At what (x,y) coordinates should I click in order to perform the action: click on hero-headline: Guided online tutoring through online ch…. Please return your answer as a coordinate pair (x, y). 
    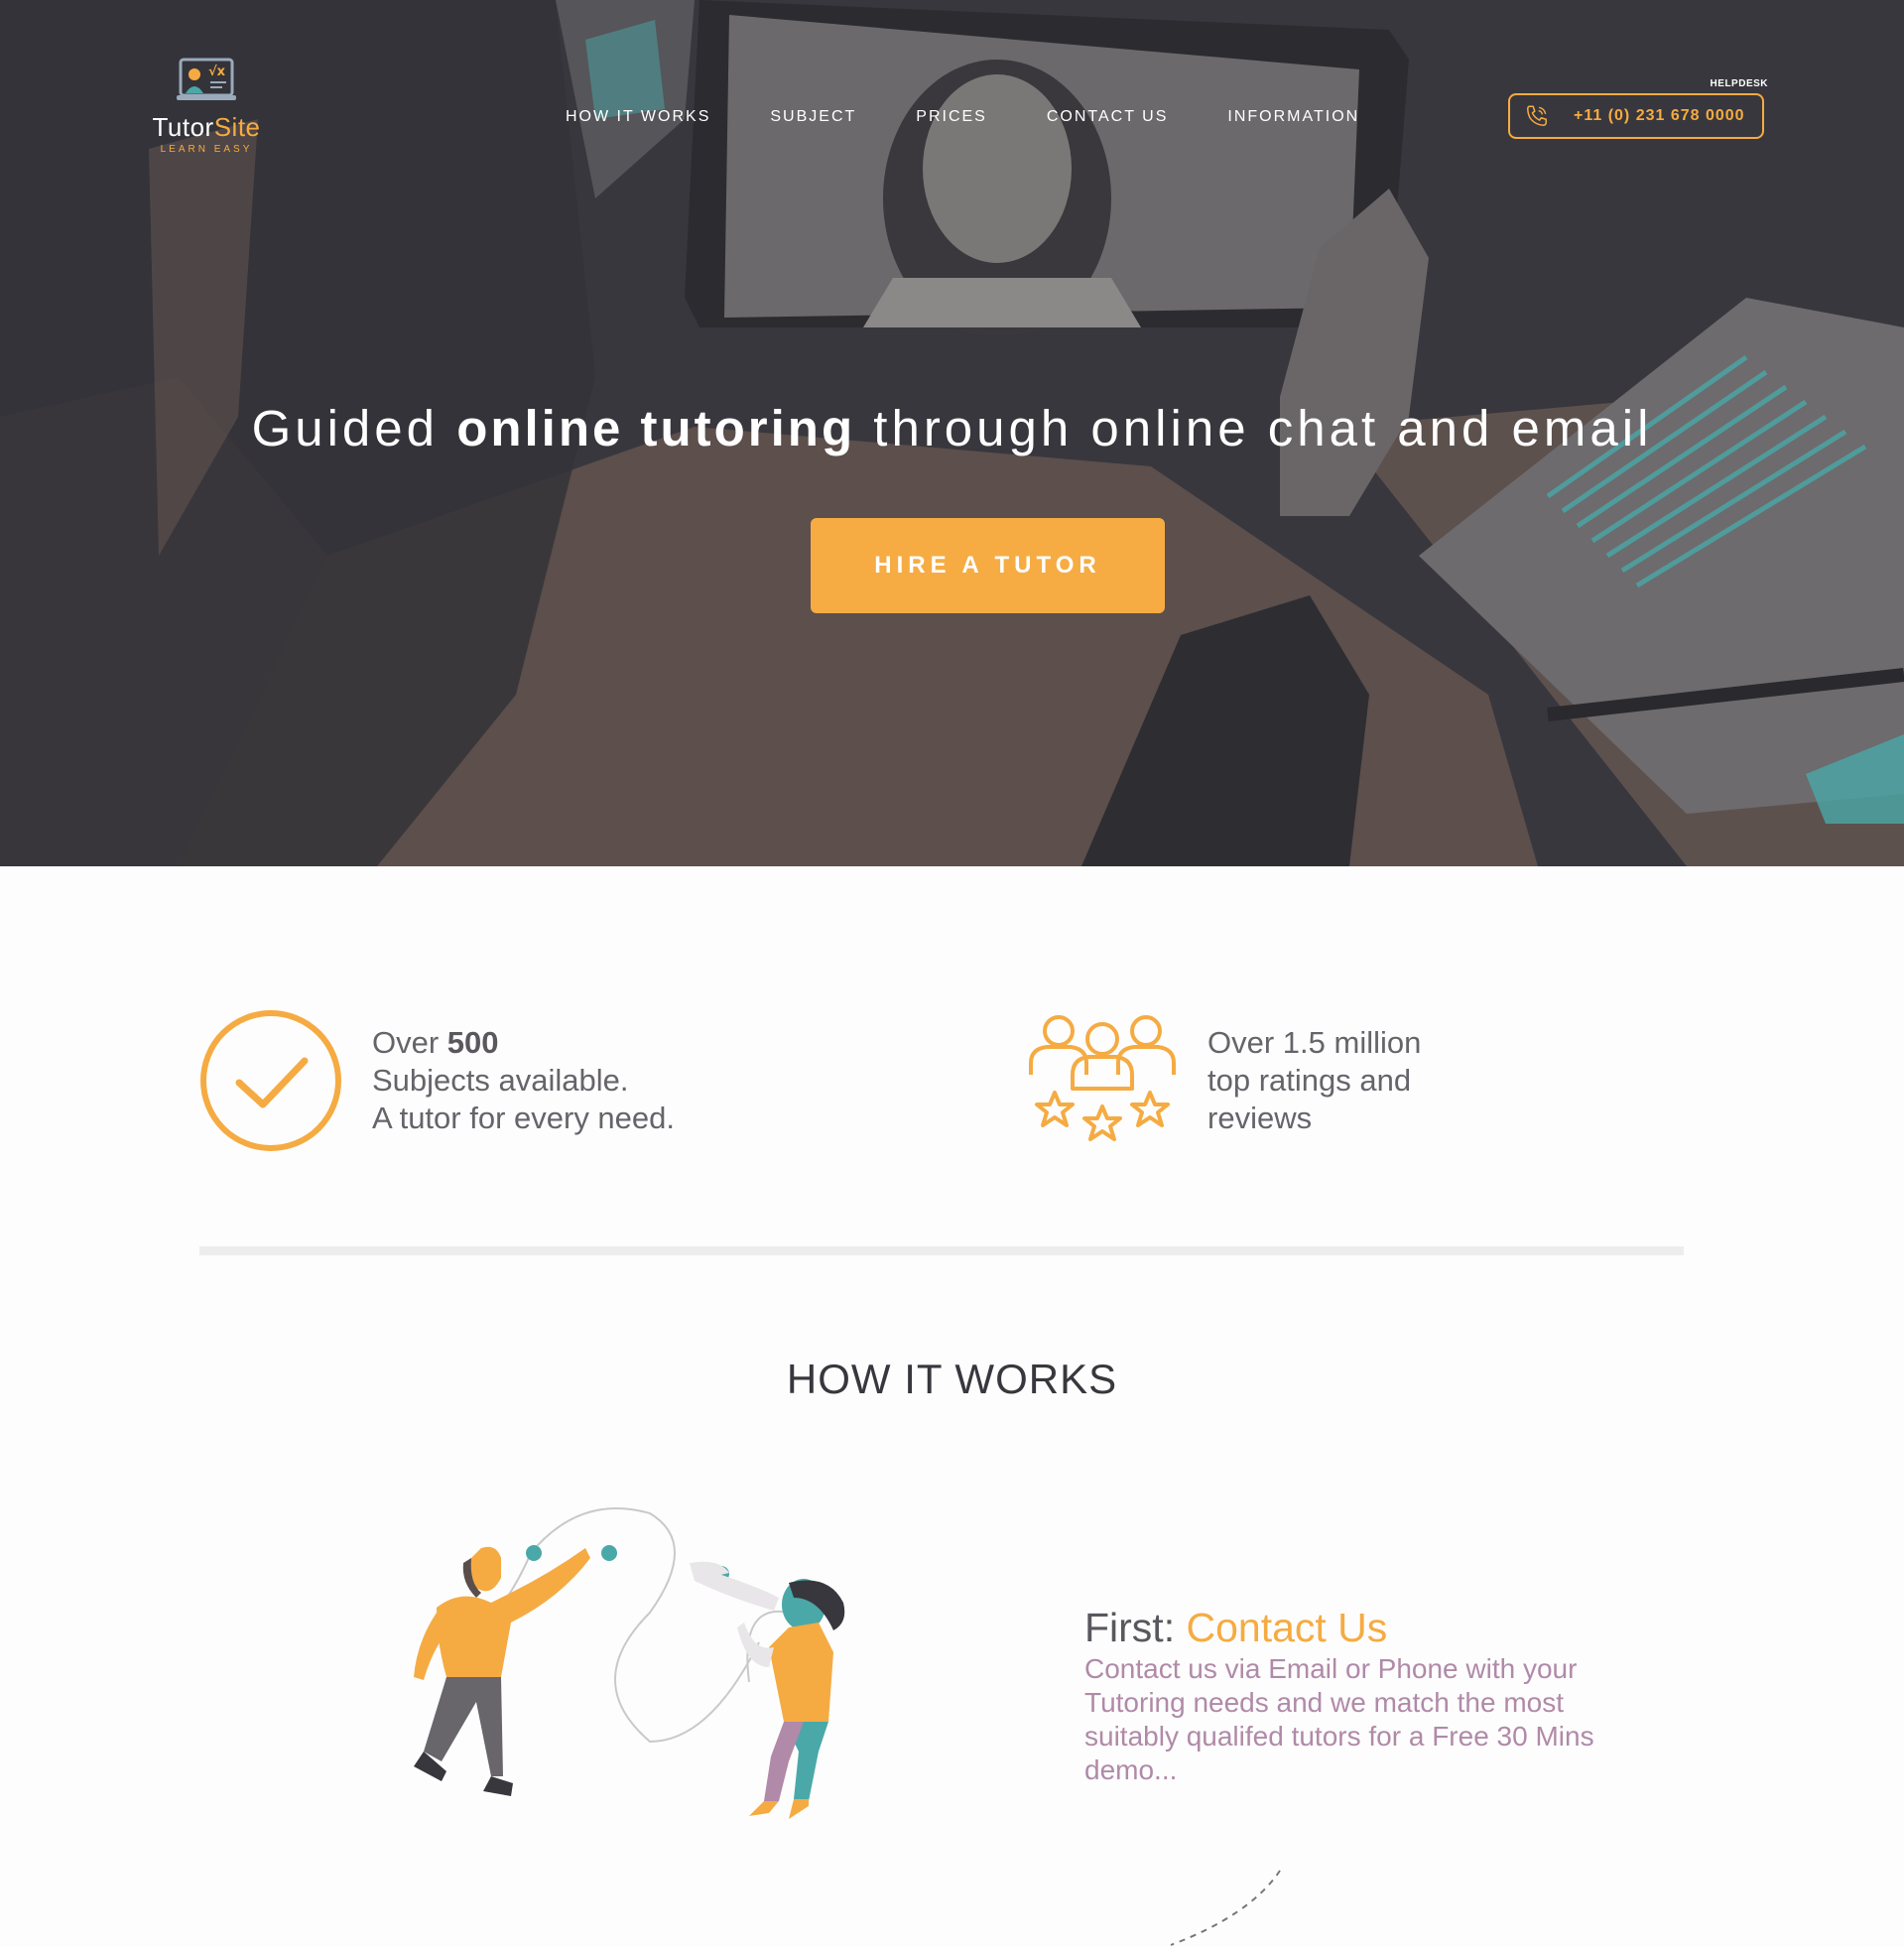
    Looking at the image, I should click on (952, 428).